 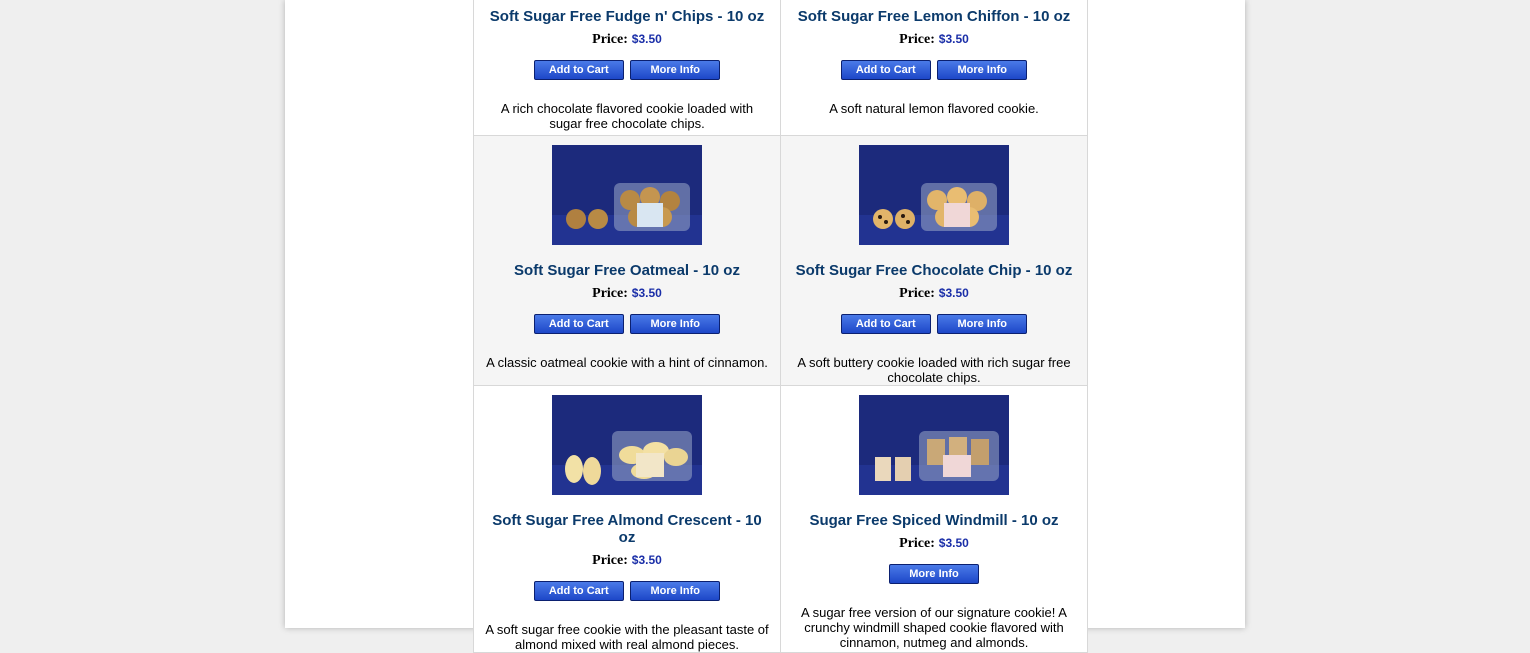 I want to click on product-title: Soft Sugar Free Lemon Chiffon - 10 oz, so click(x=934, y=16).